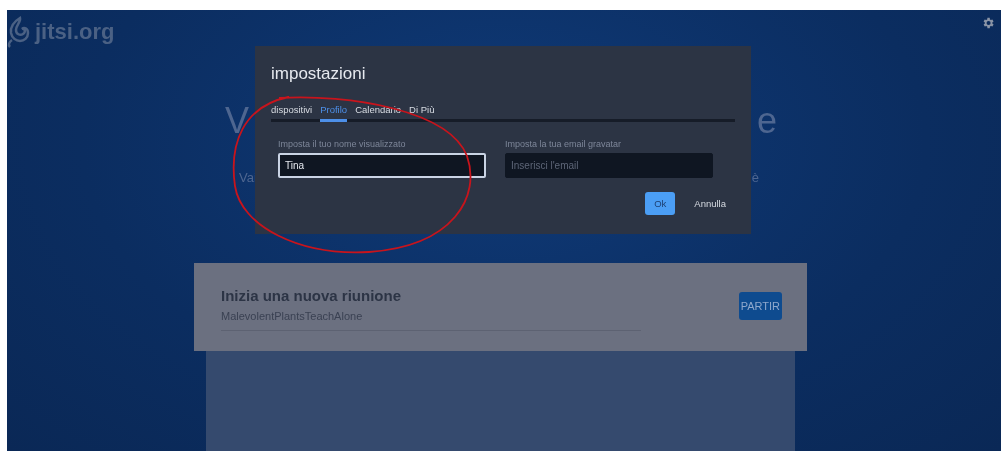 The width and height of the screenshot is (1001, 451). Describe the element at coordinates (334, 113) in the screenshot. I see `settings-tab: Profilo` at that location.